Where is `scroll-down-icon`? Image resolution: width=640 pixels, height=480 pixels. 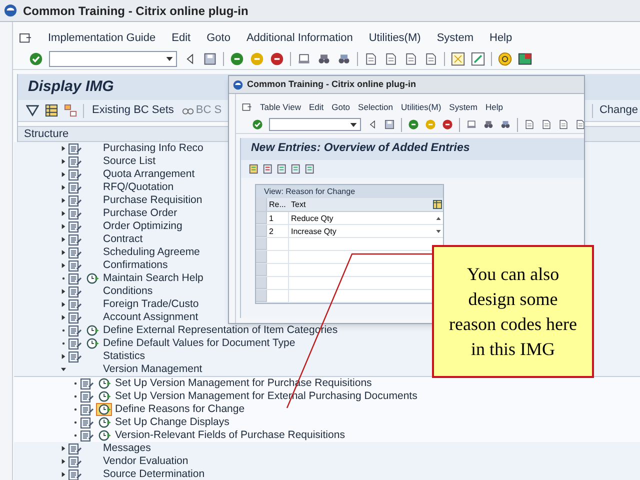
scroll-down-icon is located at coordinates (438, 231).